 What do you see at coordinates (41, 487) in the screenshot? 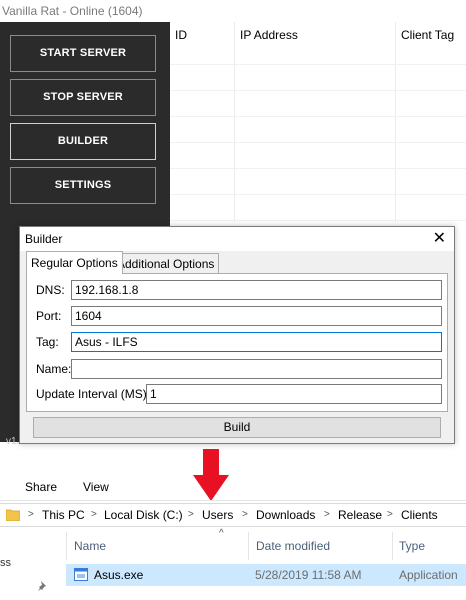
I see `ribbon-share-tab: Share` at bounding box center [41, 487].